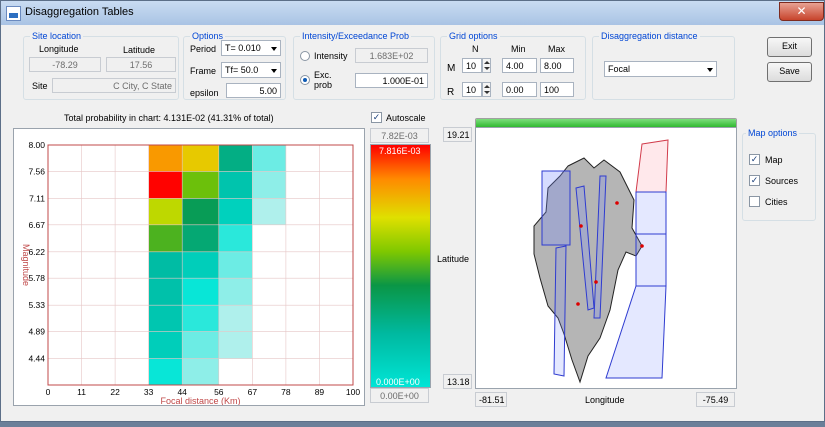 Image resolution: width=825 pixels, height=427 pixels. What do you see at coordinates (400, 266) in the screenshot?
I see `color-scale-bar` at bounding box center [400, 266].